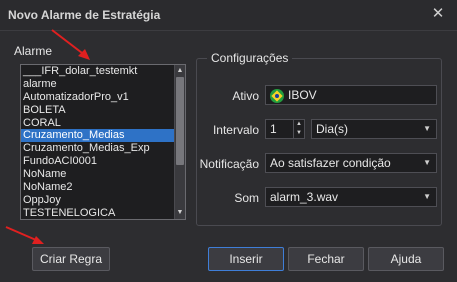  Describe the element at coordinates (245, 96) in the screenshot. I see `ativo-label: Ativo` at that location.